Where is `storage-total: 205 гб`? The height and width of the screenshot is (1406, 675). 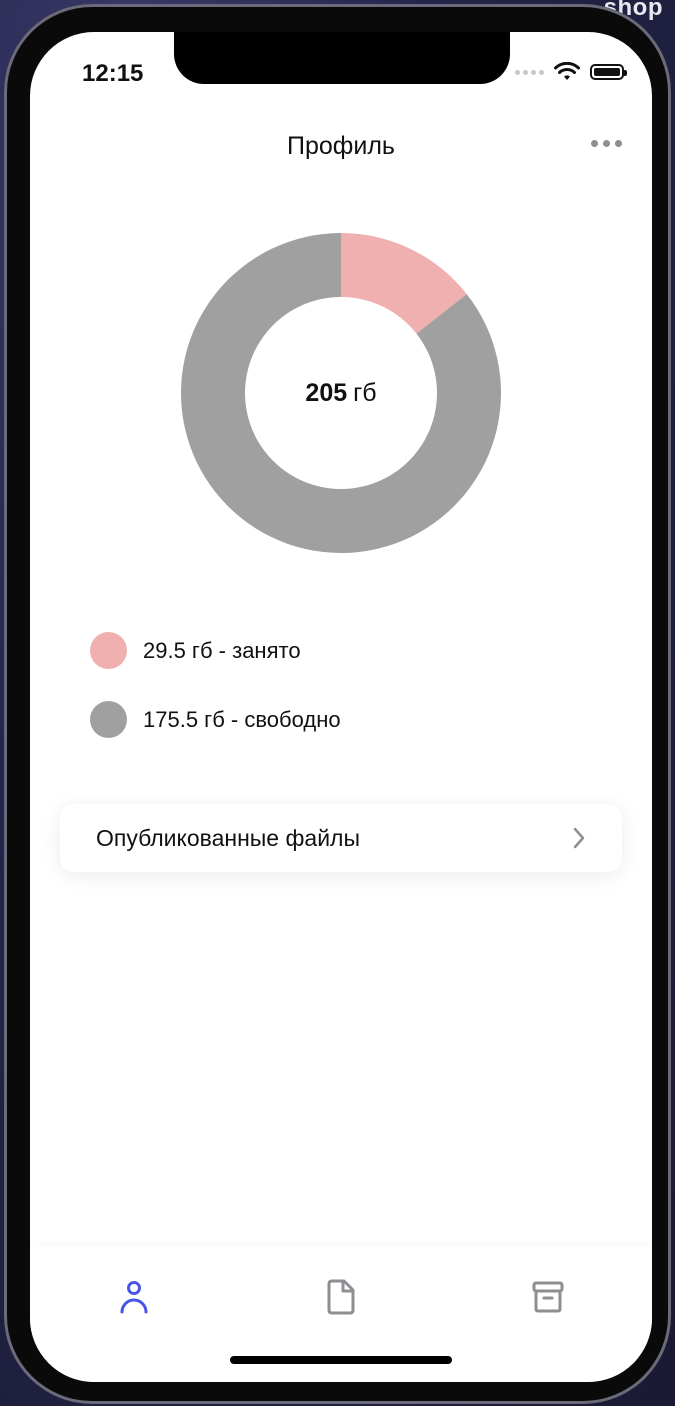
storage-total: 205 гб is located at coordinates (341, 393).